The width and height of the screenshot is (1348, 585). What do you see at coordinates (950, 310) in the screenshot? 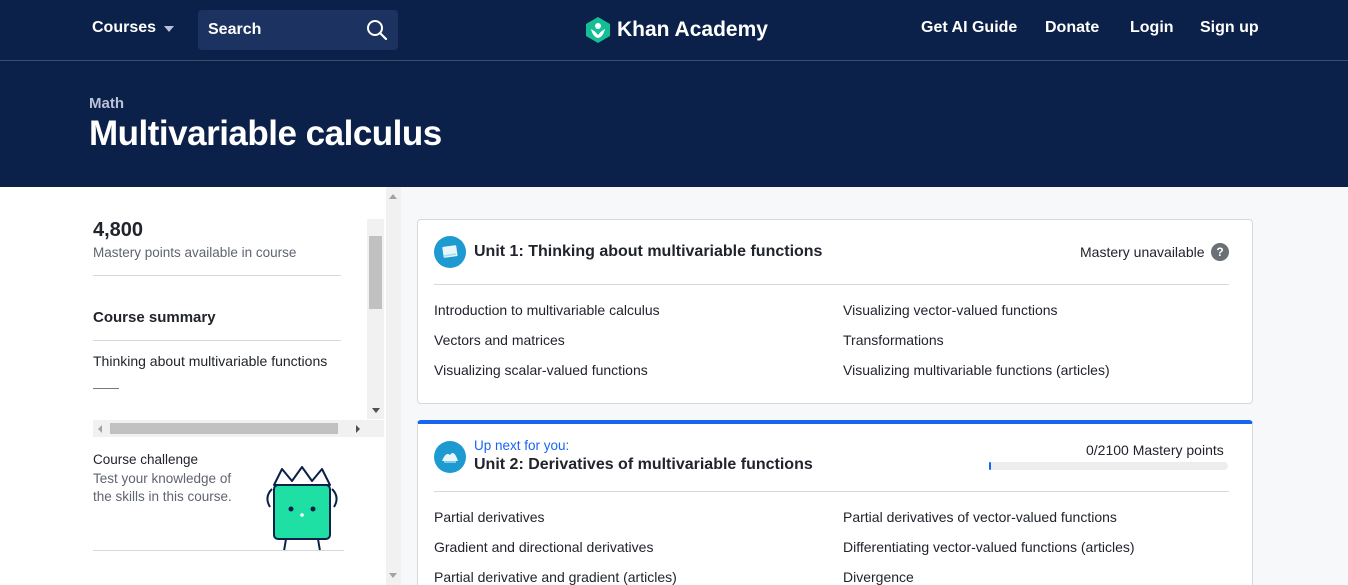
I see `lesson-link: Visualizing vector-valued functions` at bounding box center [950, 310].